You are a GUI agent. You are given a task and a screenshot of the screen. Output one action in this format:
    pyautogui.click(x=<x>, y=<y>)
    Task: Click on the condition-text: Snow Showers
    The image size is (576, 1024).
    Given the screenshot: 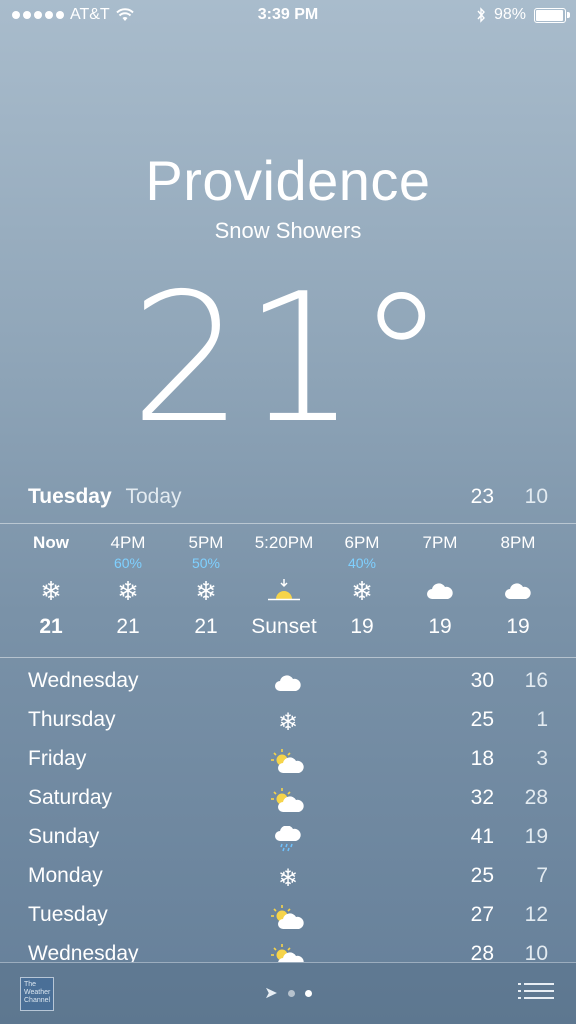 What is the action you would take?
    pyautogui.click(x=288, y=230)
    